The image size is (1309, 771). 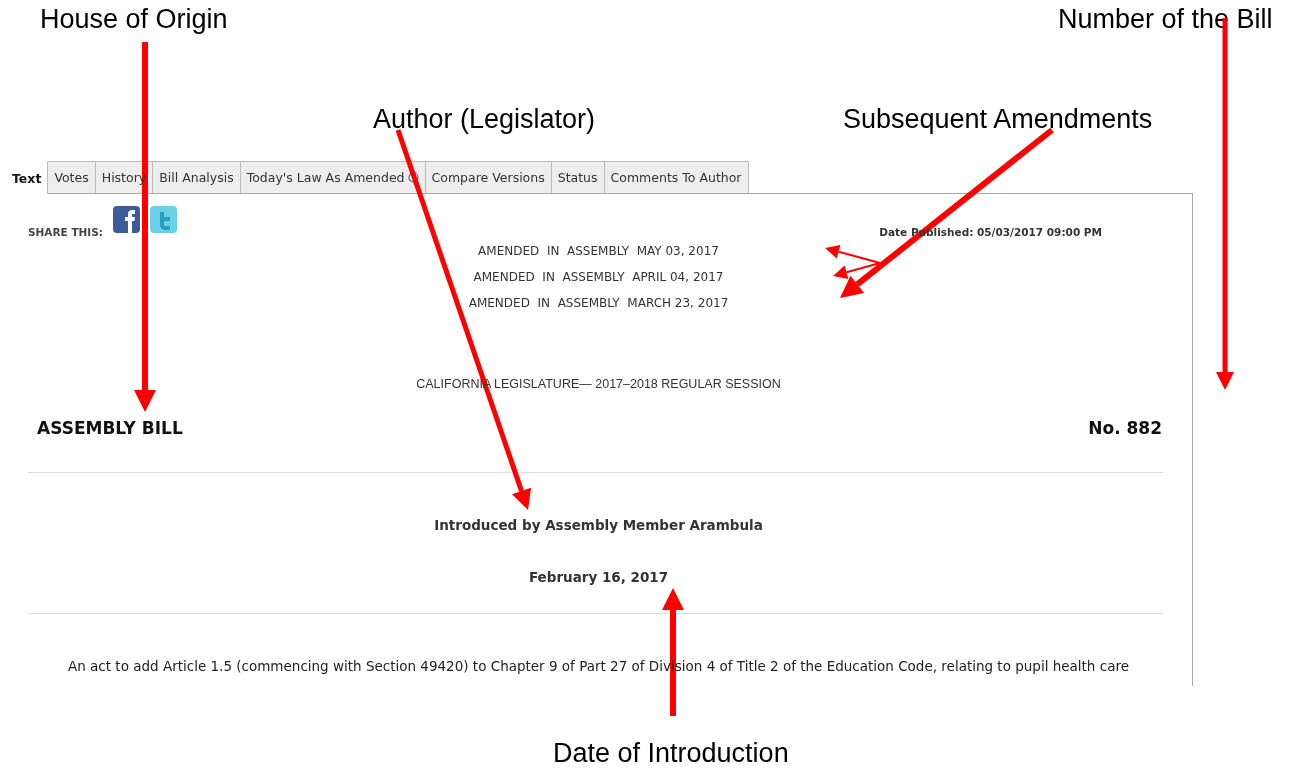 What do you see at coordinates (110, 428) in the screenshot?
I see `house-of-origin: ASSEMBLY BILL` at bounding box center [110, 428].